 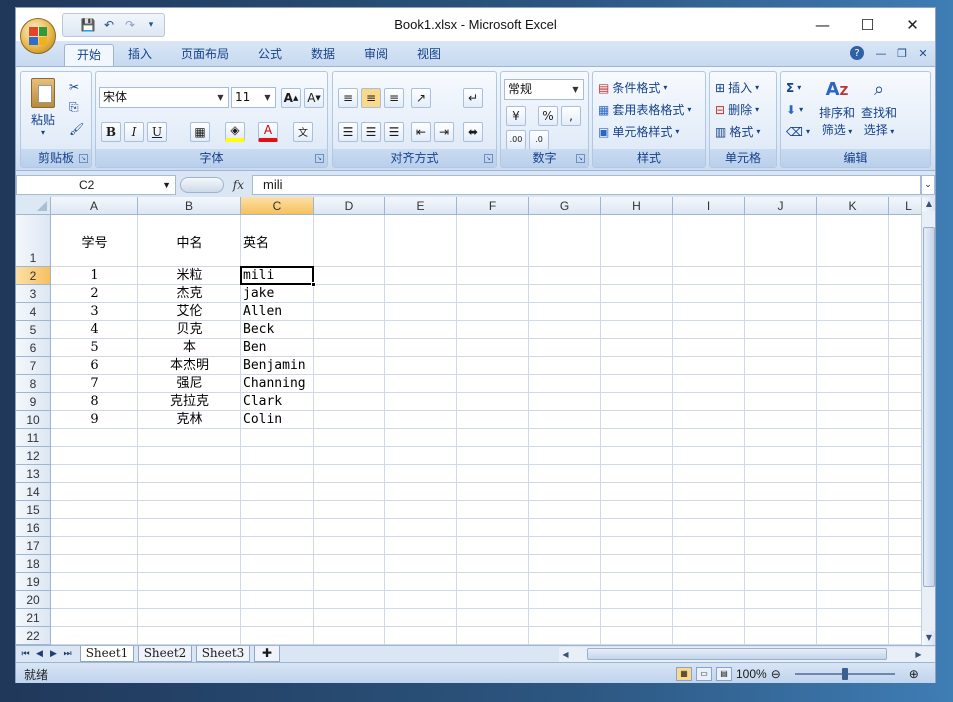 What do you see at coordinates (638, 131) in the screenshot?
I see `cell-styles-button: ▣ 单元格样式 ▾` at bounding box center [638, 131].